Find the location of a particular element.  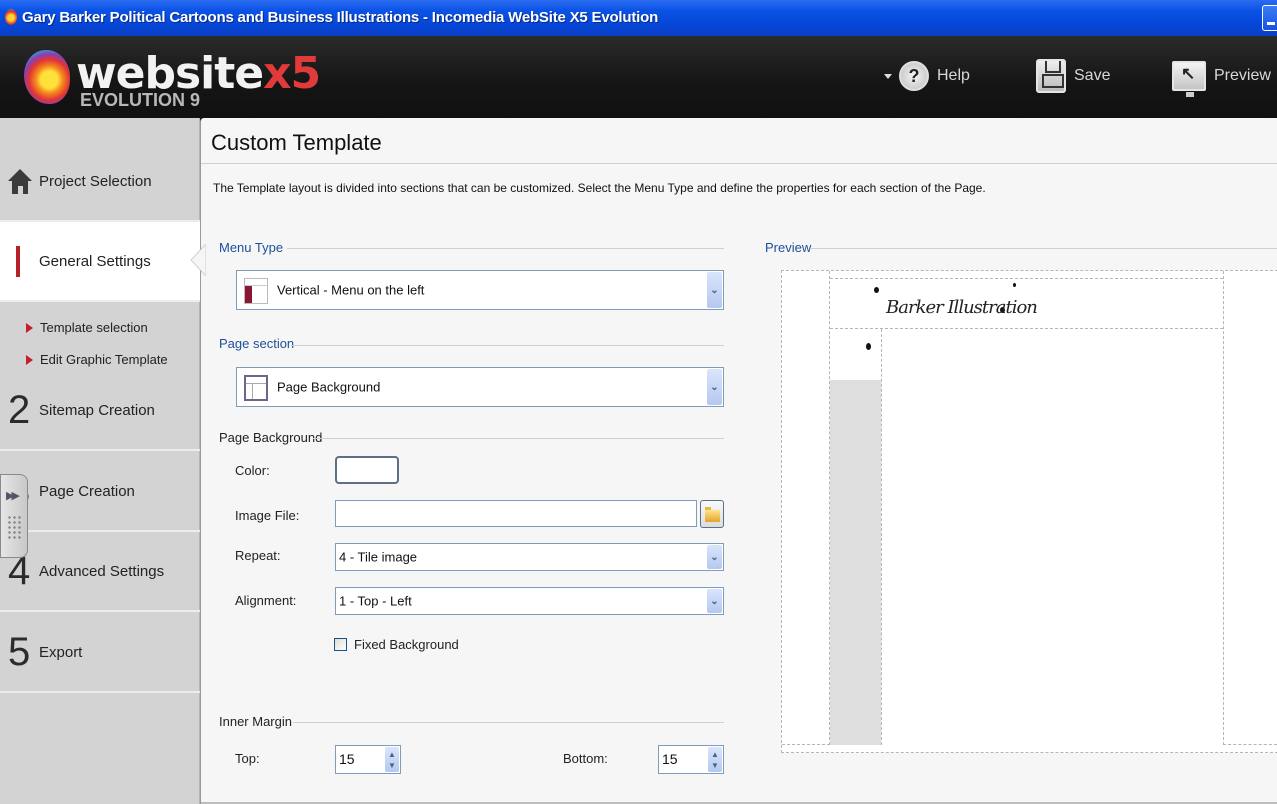

sidebar-item-general-settings: General Settings is located at coordinates (100, 262).